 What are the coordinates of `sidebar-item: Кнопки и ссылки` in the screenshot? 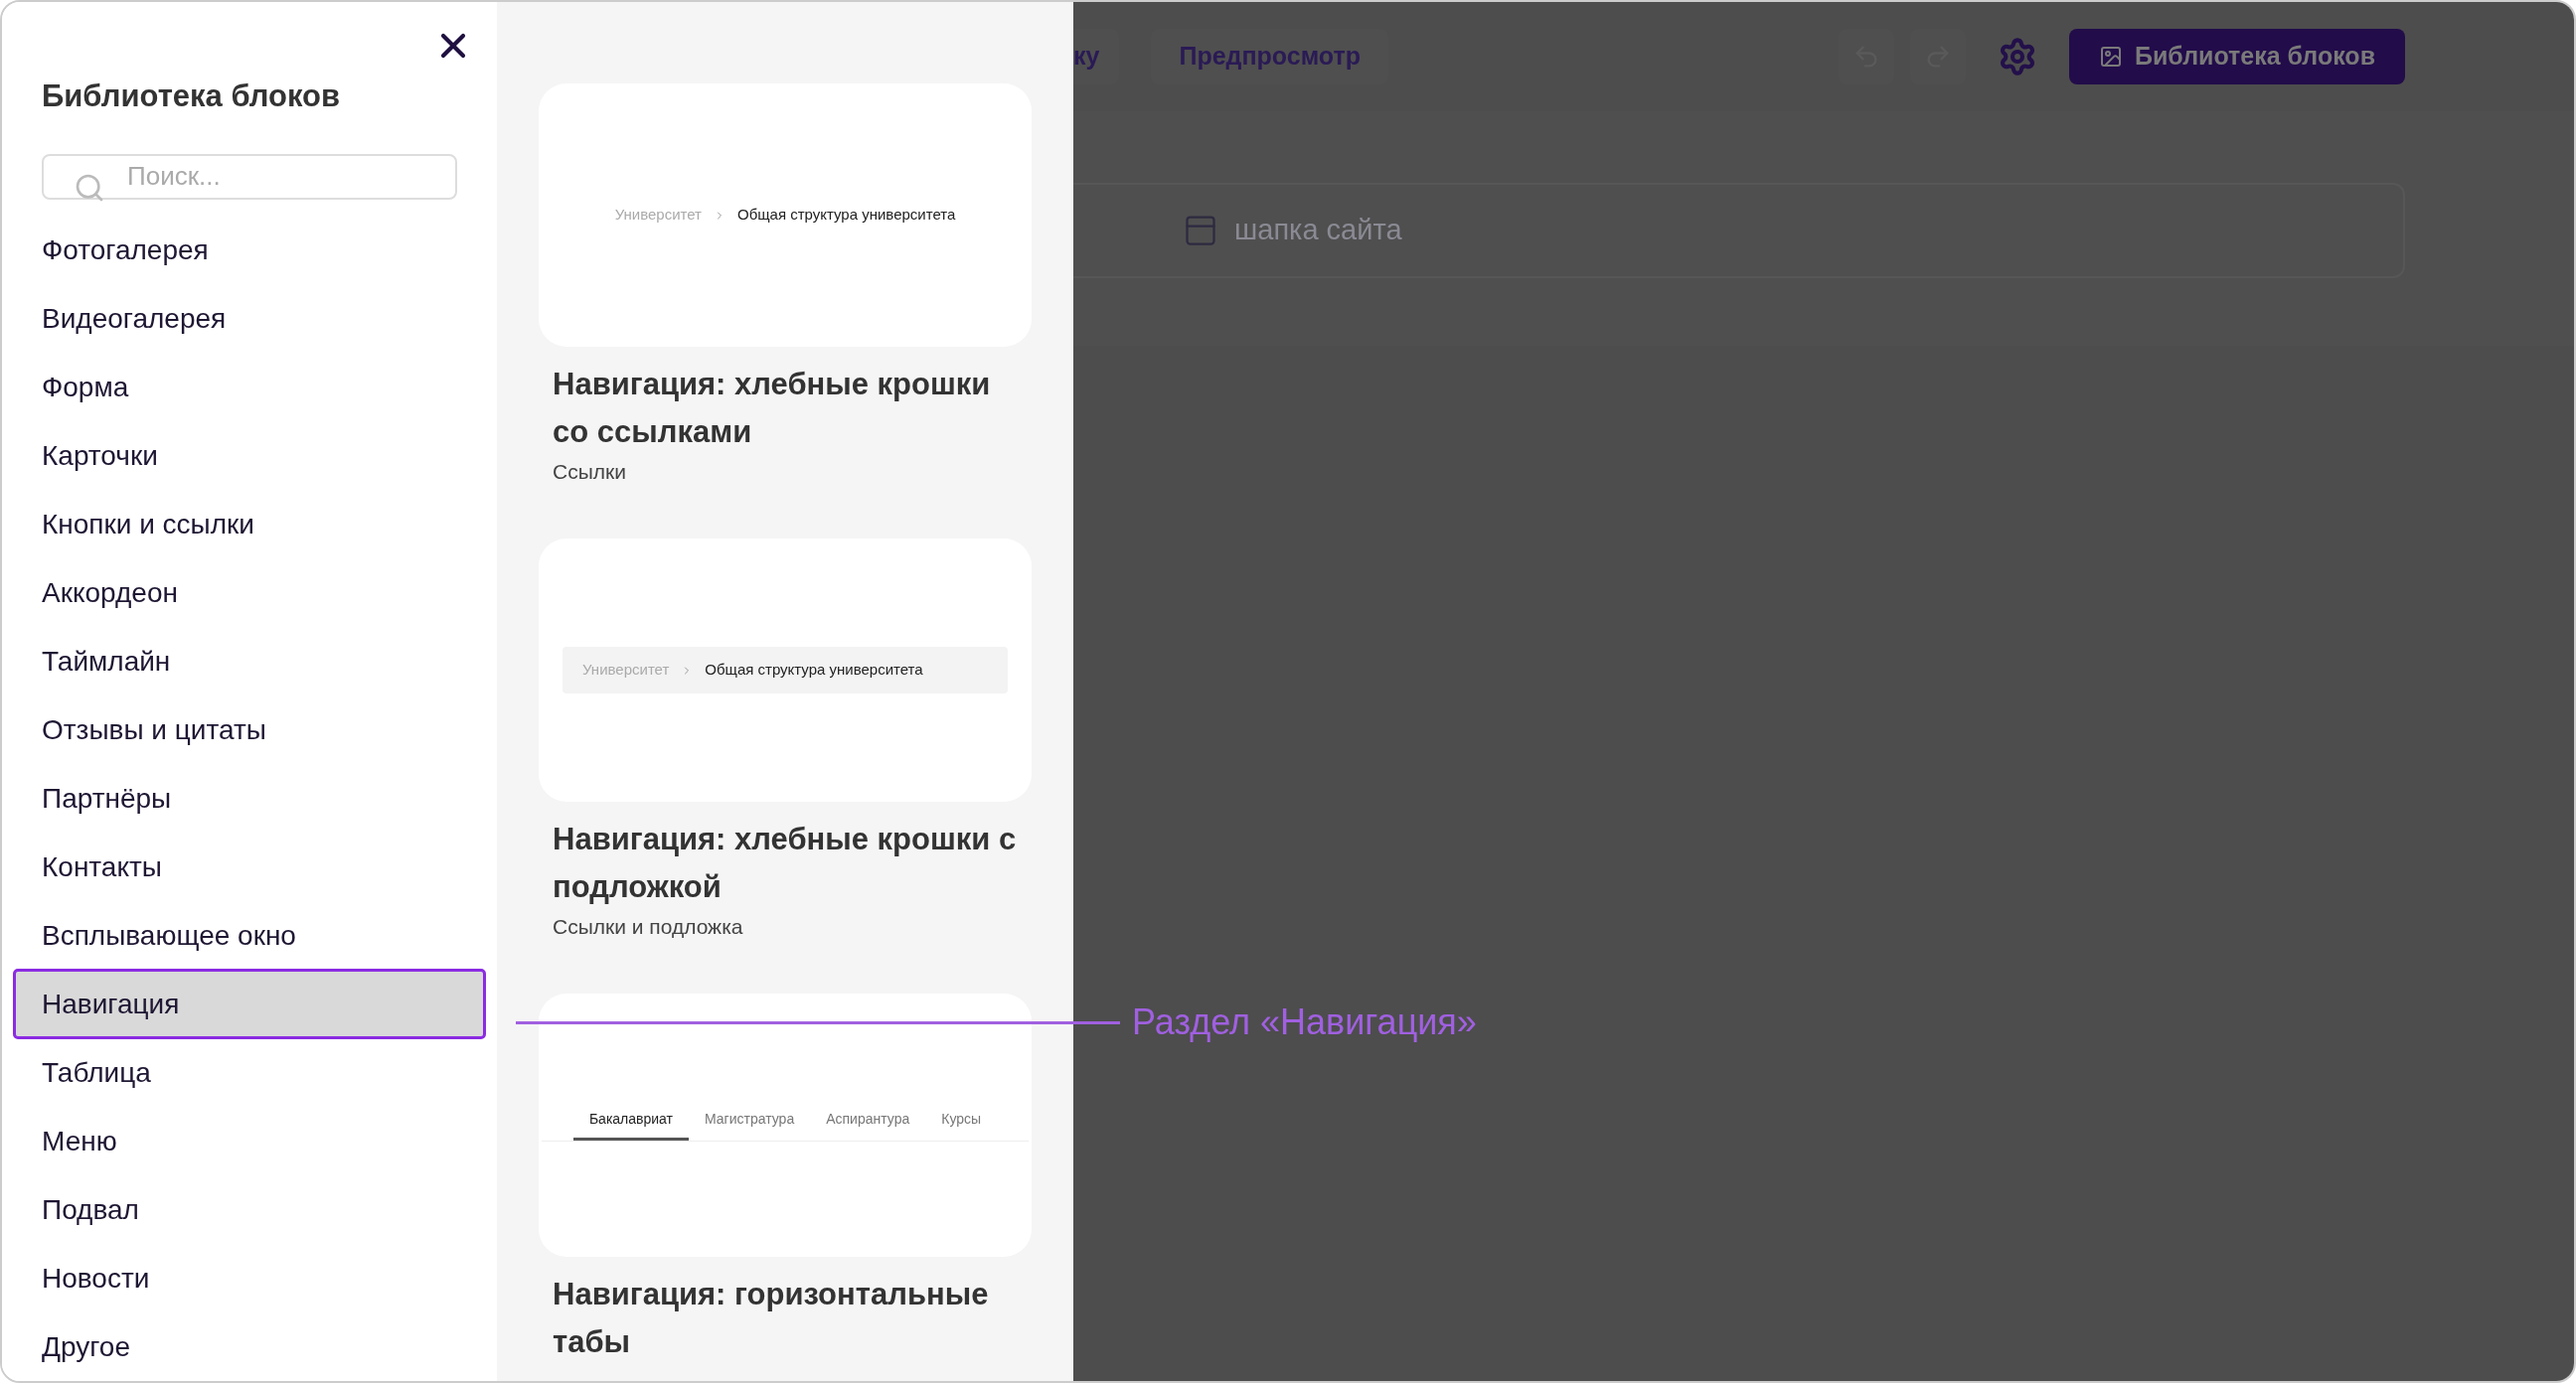 It's located at (249, 524).